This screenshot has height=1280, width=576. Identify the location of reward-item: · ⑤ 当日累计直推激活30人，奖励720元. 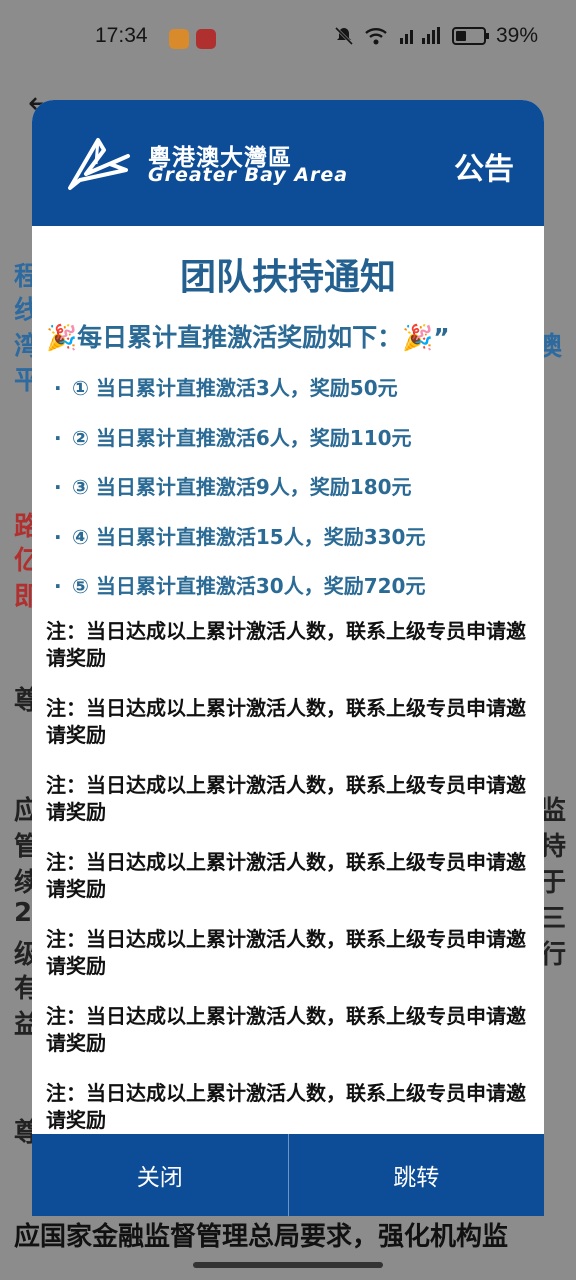
(240, 586).